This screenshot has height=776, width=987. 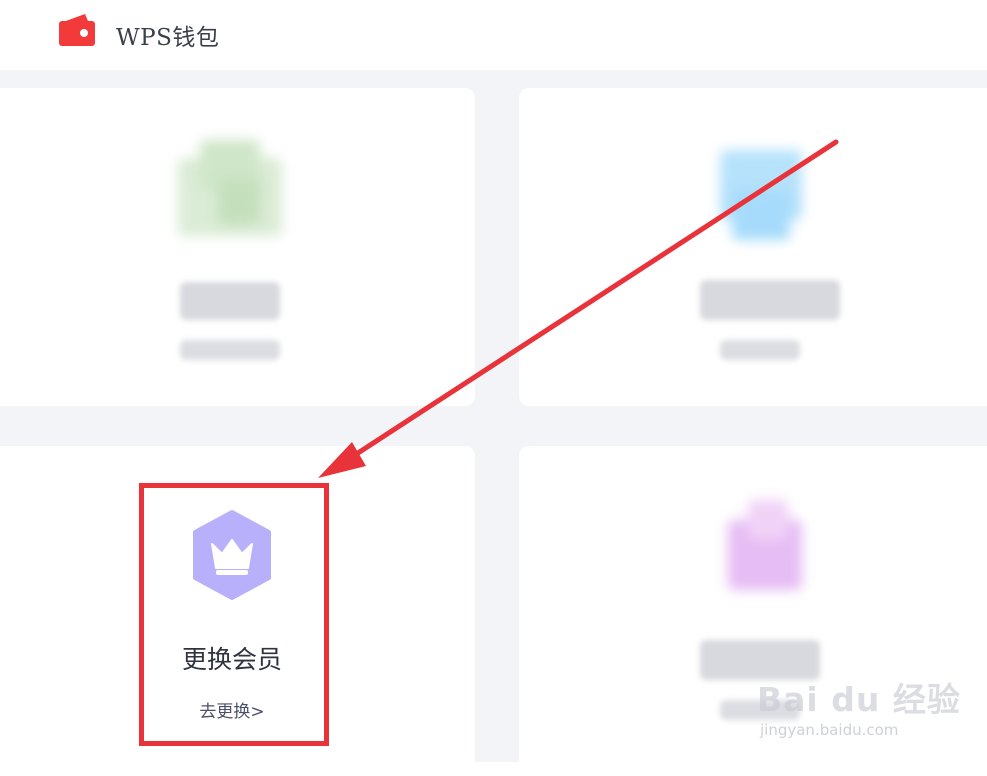 What do you see at coordinates (493, 35) in the screenshot?
I see `header-bar: WPS钱包` at bounding box center [493, 35].